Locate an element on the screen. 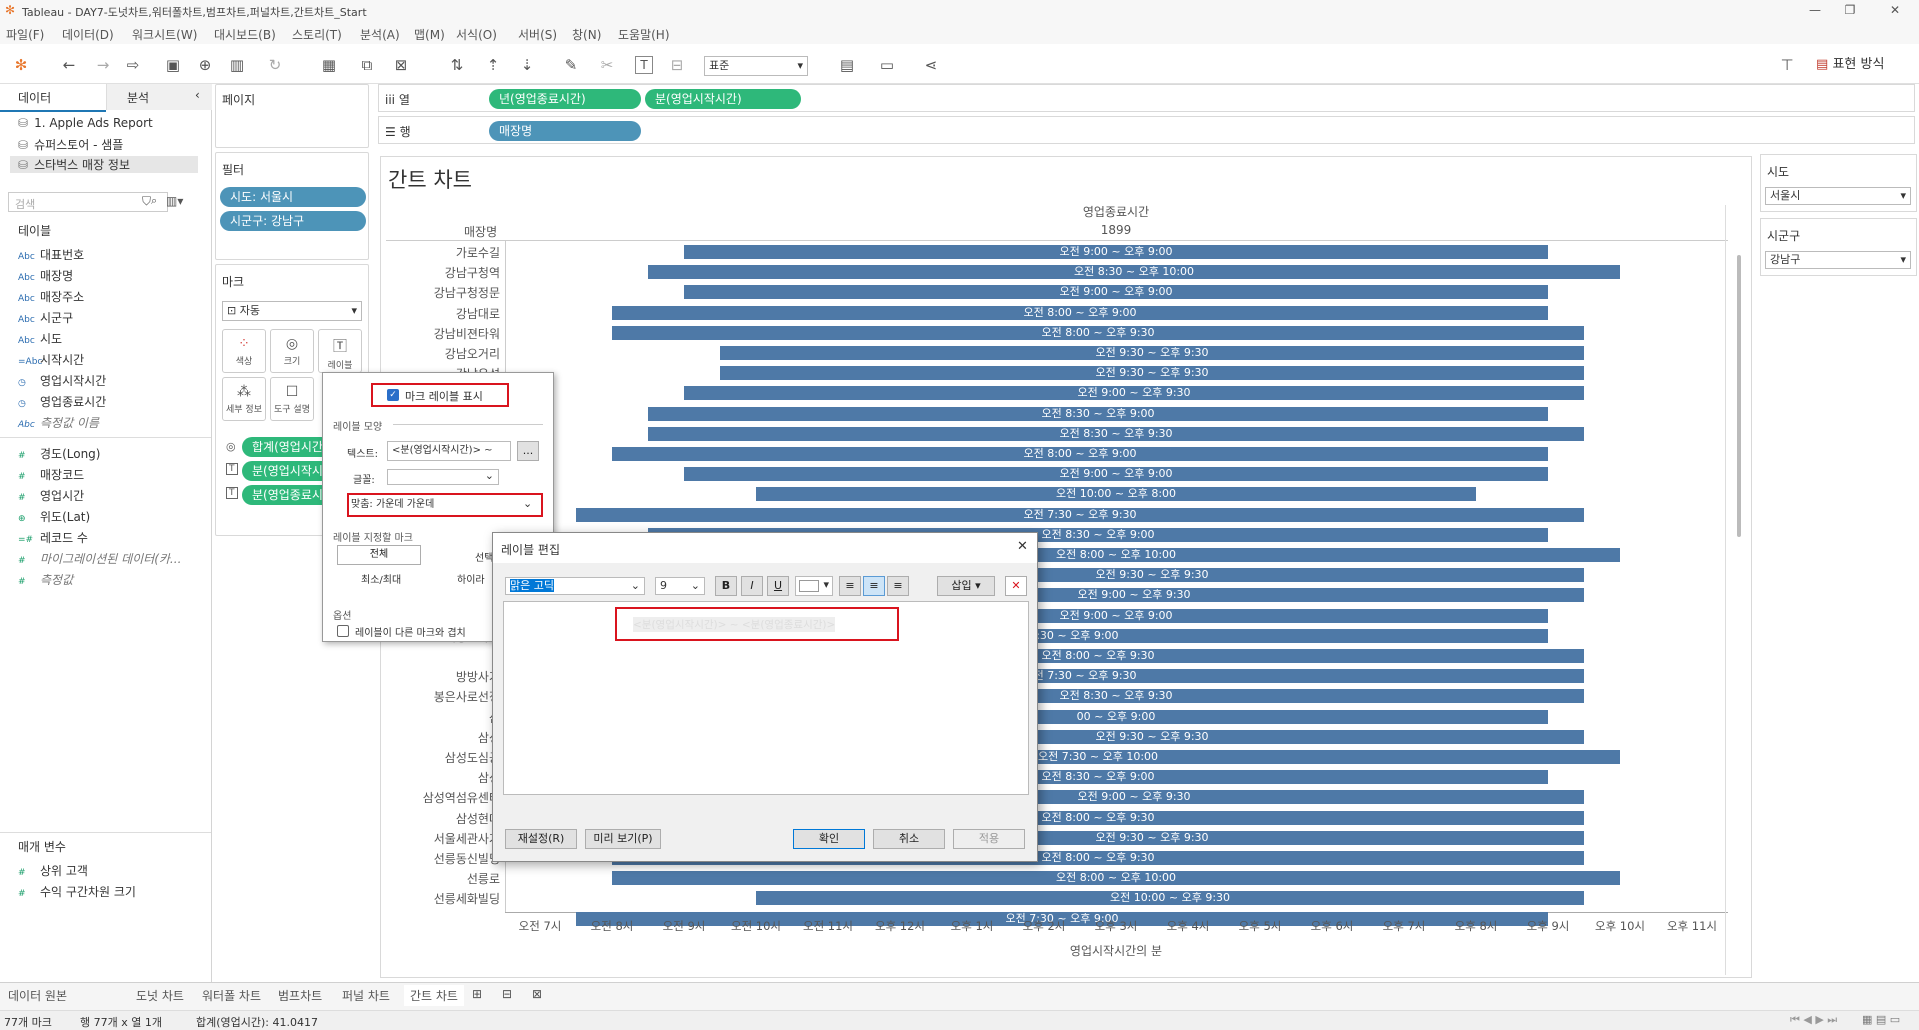 The height and width of the screenshot is (1030, 1919). tab-data: 데이터 is located at coordinates (34, 98).